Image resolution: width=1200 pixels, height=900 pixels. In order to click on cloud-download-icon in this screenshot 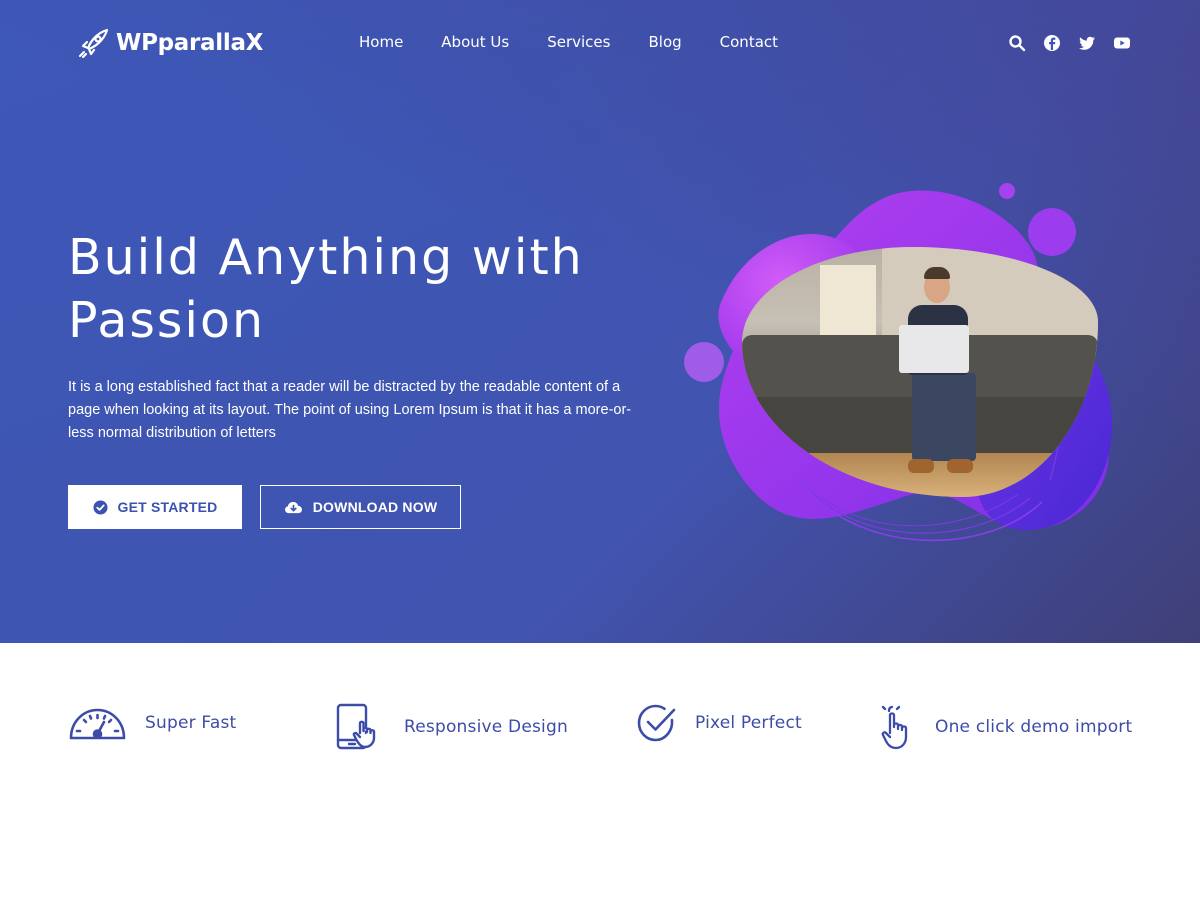, I will do `click(293, 507)`.